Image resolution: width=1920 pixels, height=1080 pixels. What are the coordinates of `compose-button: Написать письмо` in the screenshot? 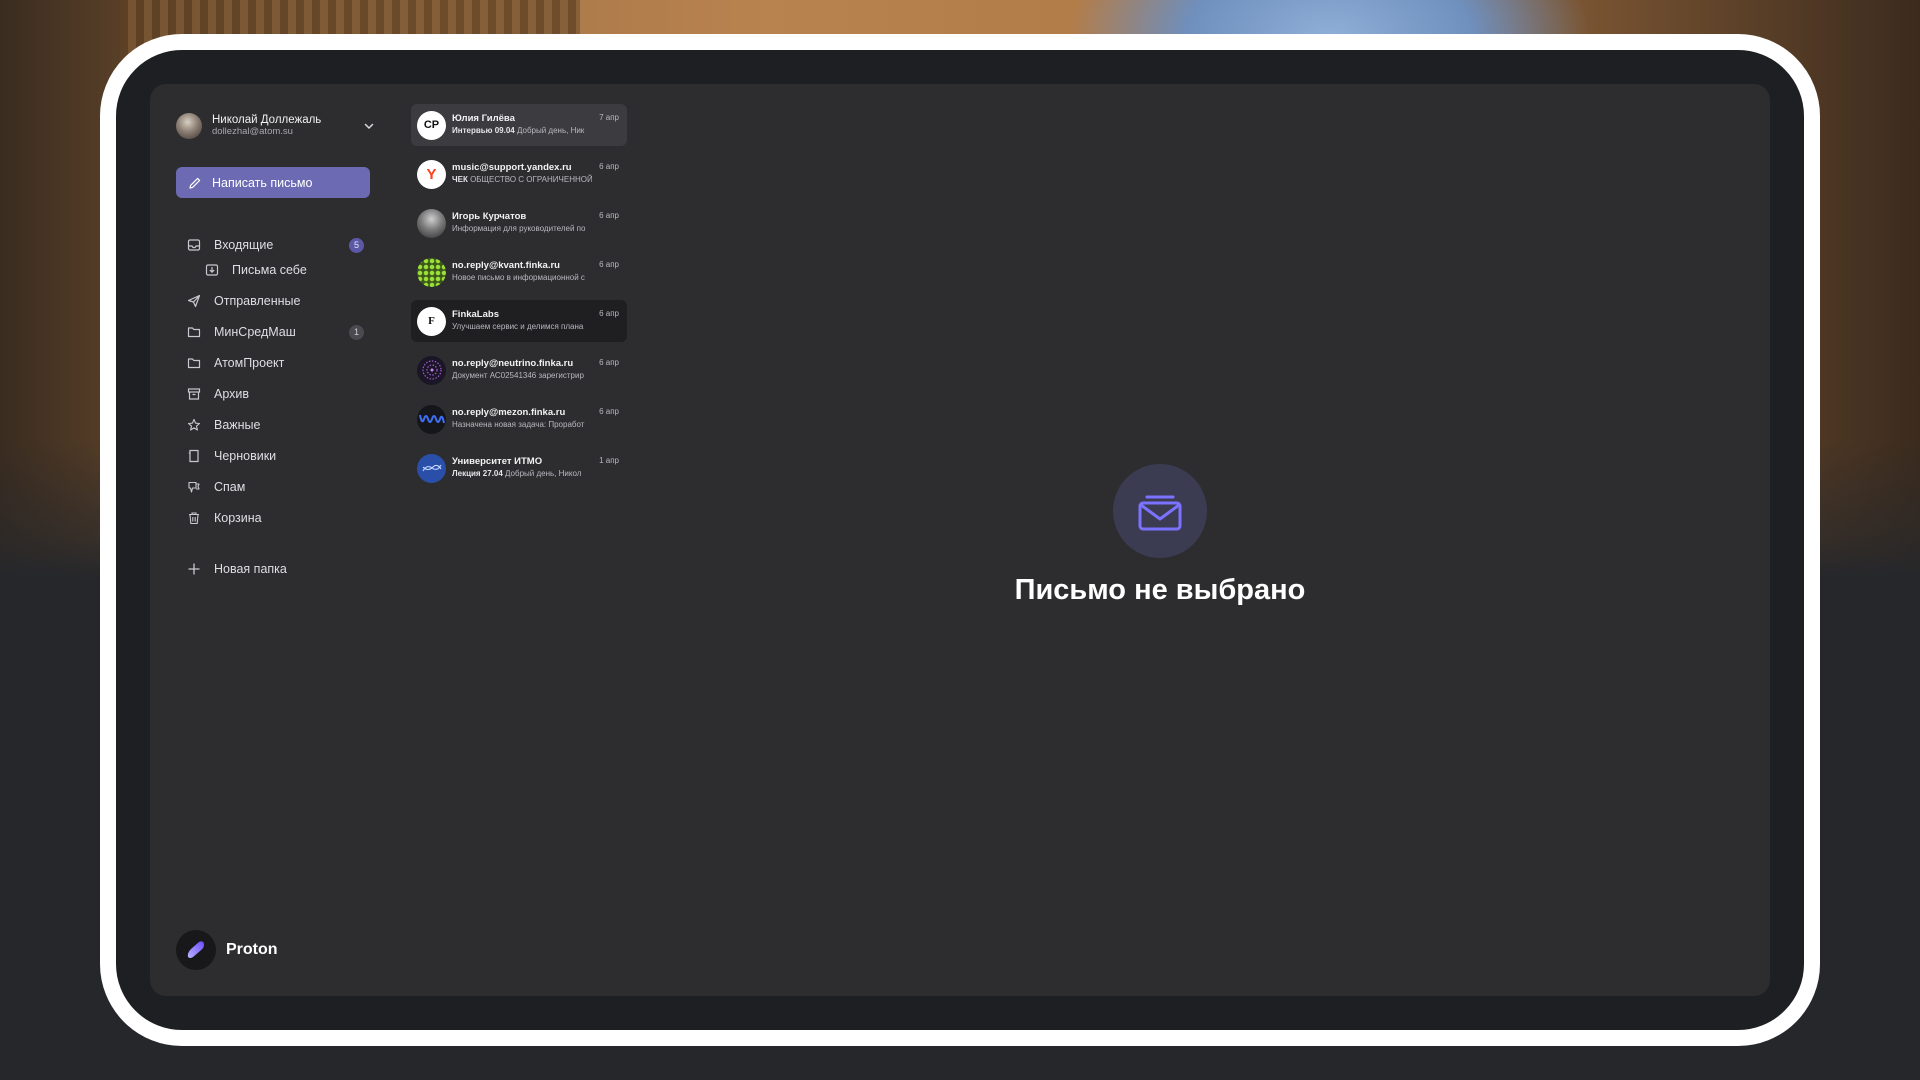 It's located at (273, 182).